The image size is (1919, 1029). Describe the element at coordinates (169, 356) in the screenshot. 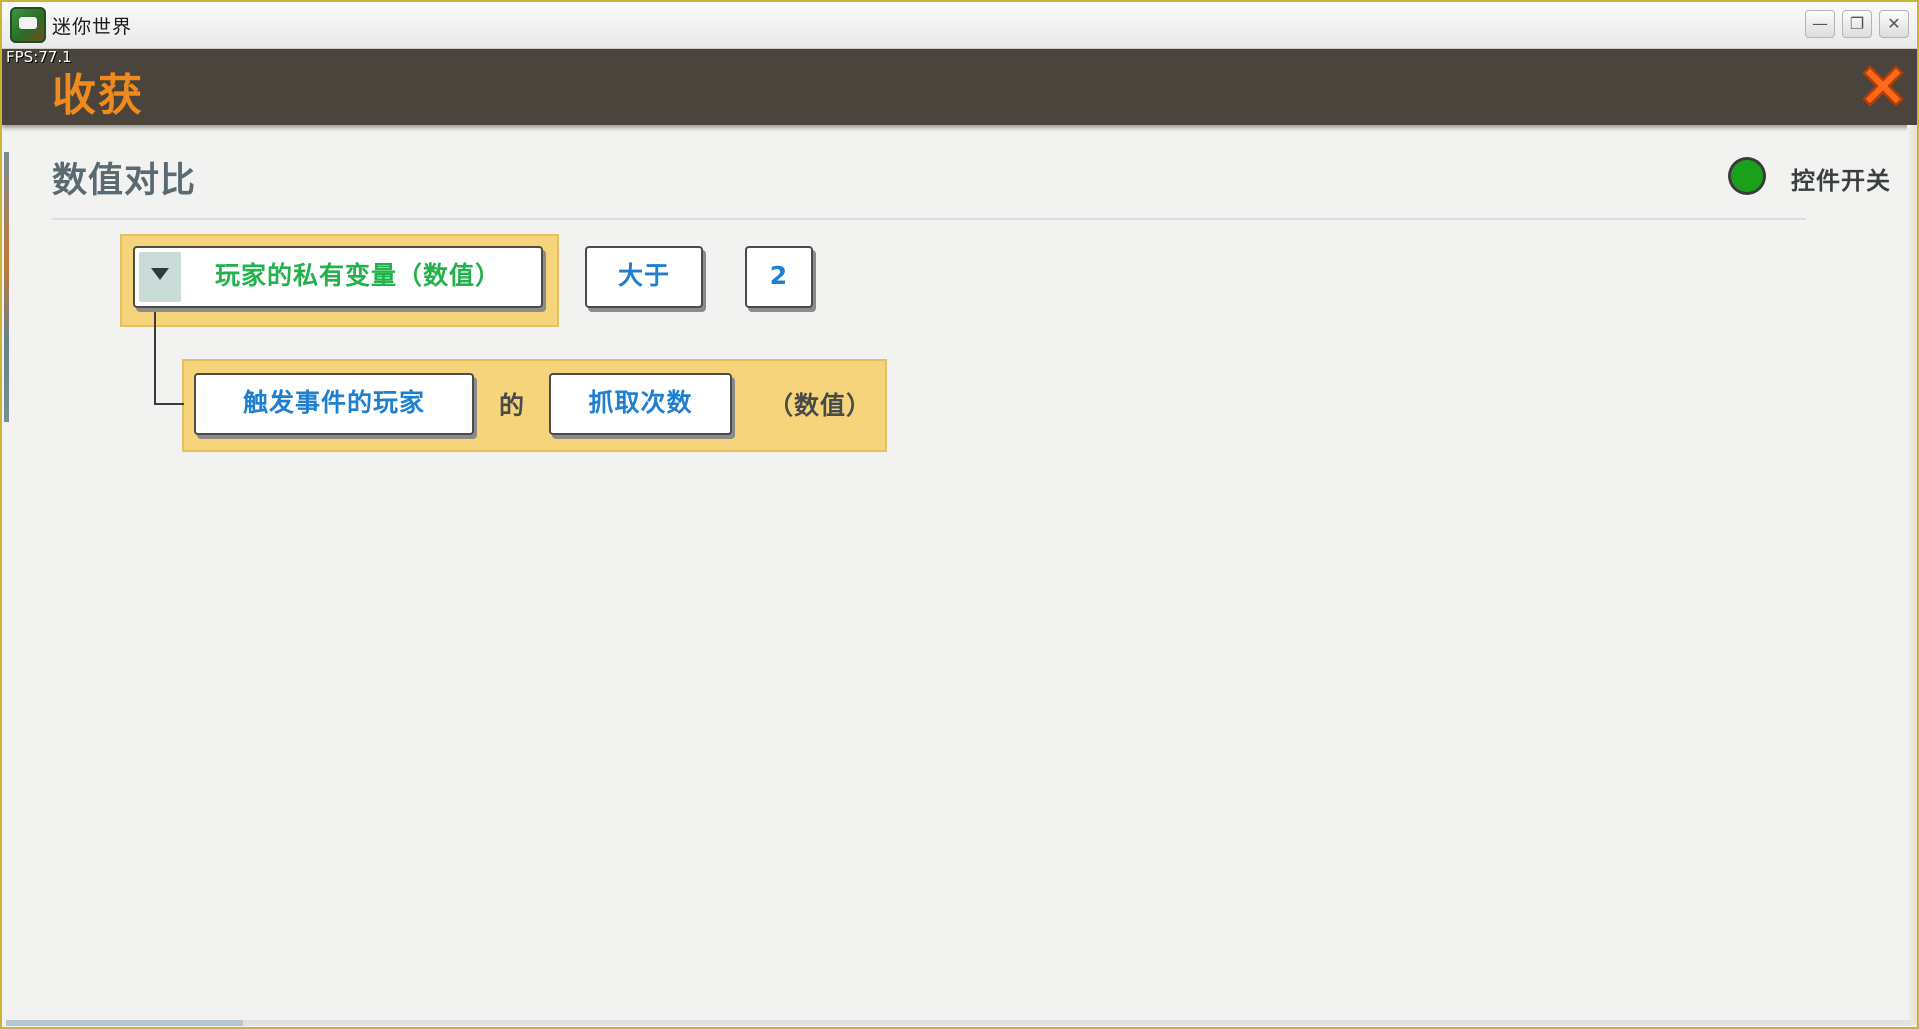

I see `tree-connector` at that location.